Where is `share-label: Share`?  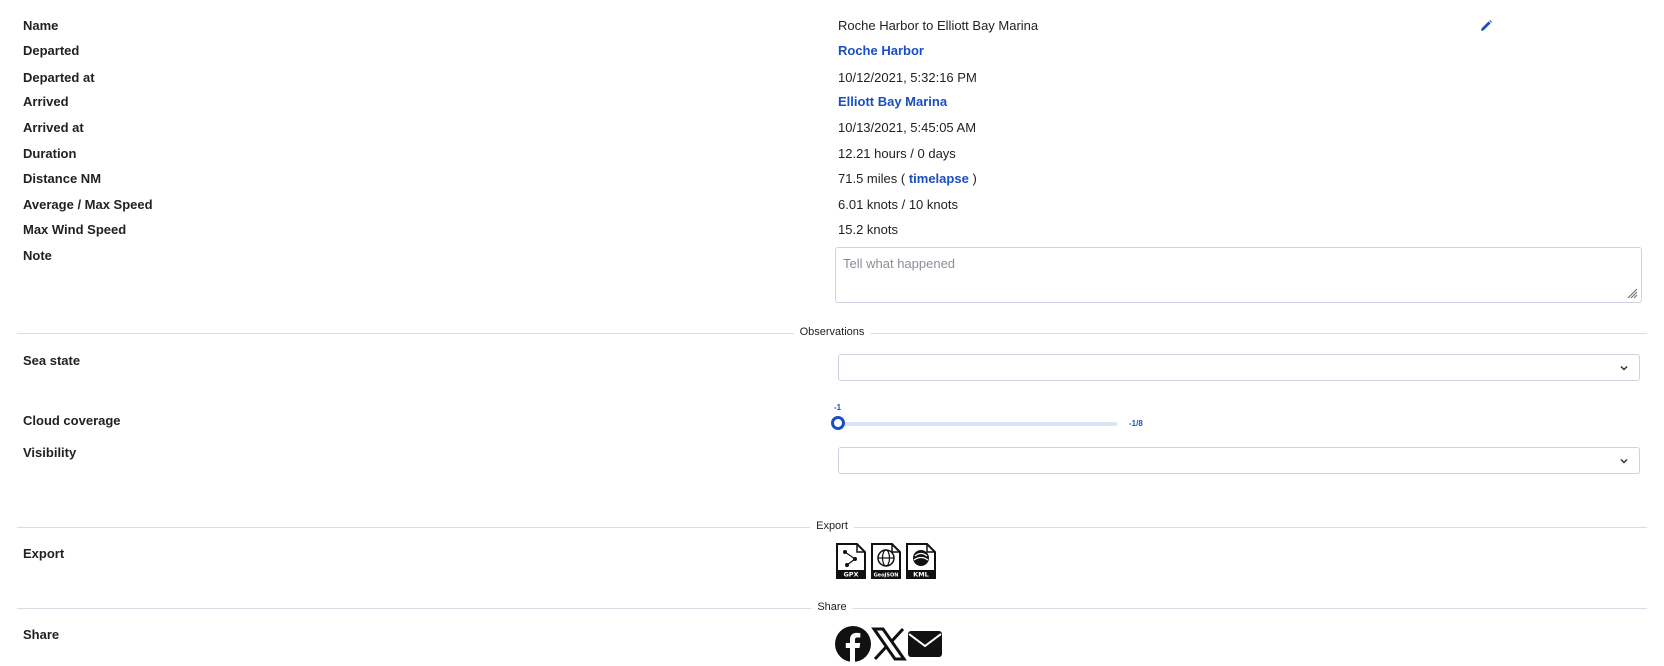 share-label: Share is located at coordinates (41, 634).